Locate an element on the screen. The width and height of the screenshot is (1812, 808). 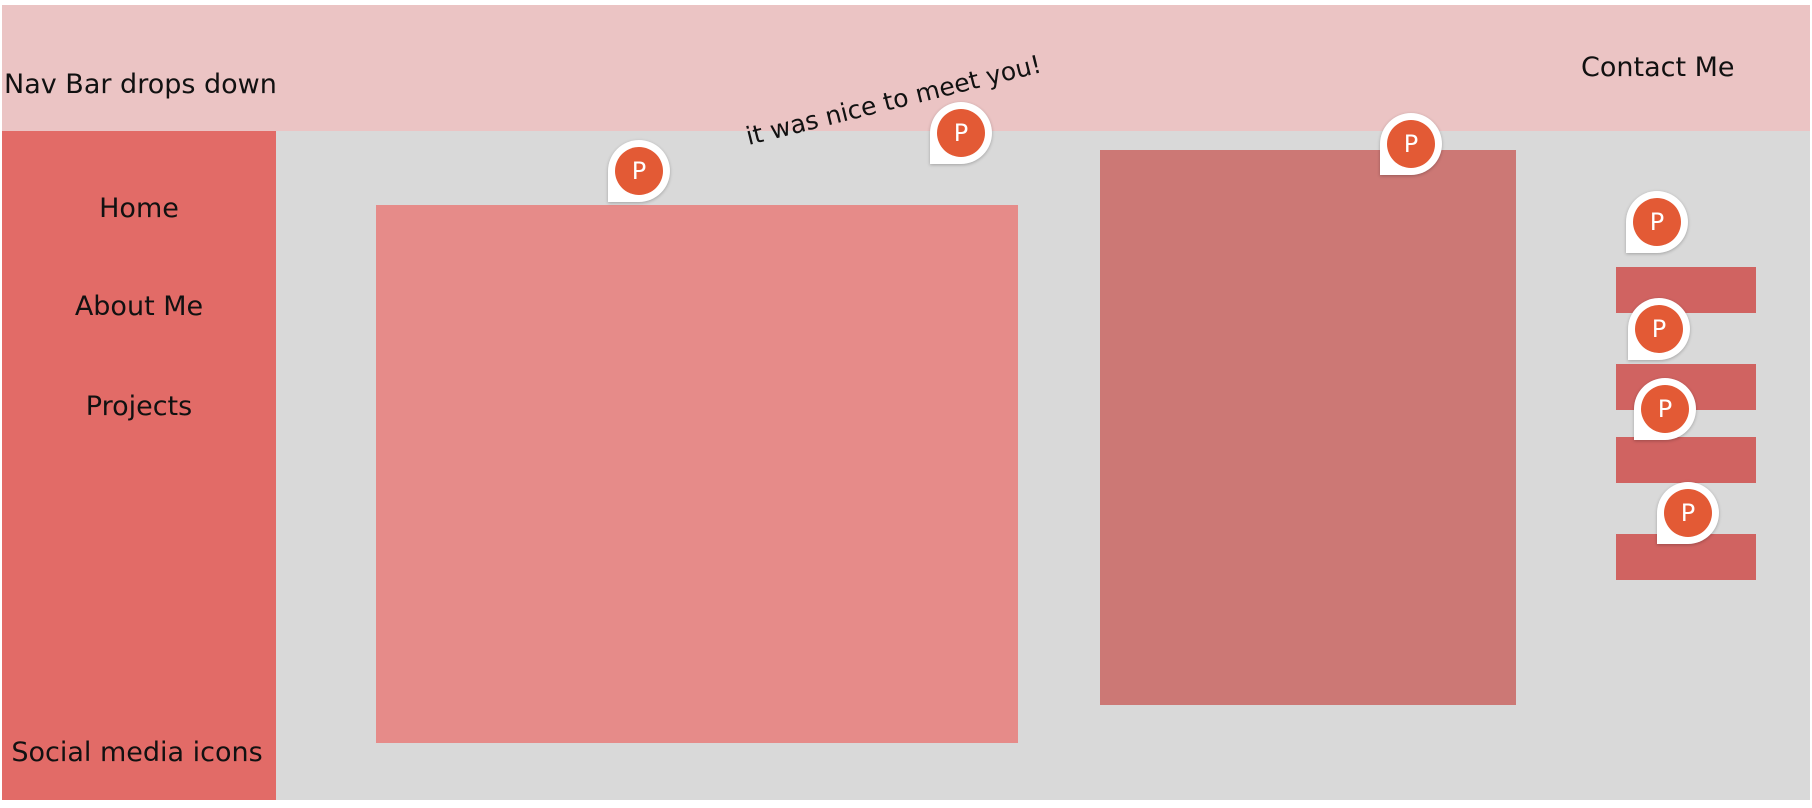
sidebar-item-about-me: About Me is located at coordinates (139, 306).